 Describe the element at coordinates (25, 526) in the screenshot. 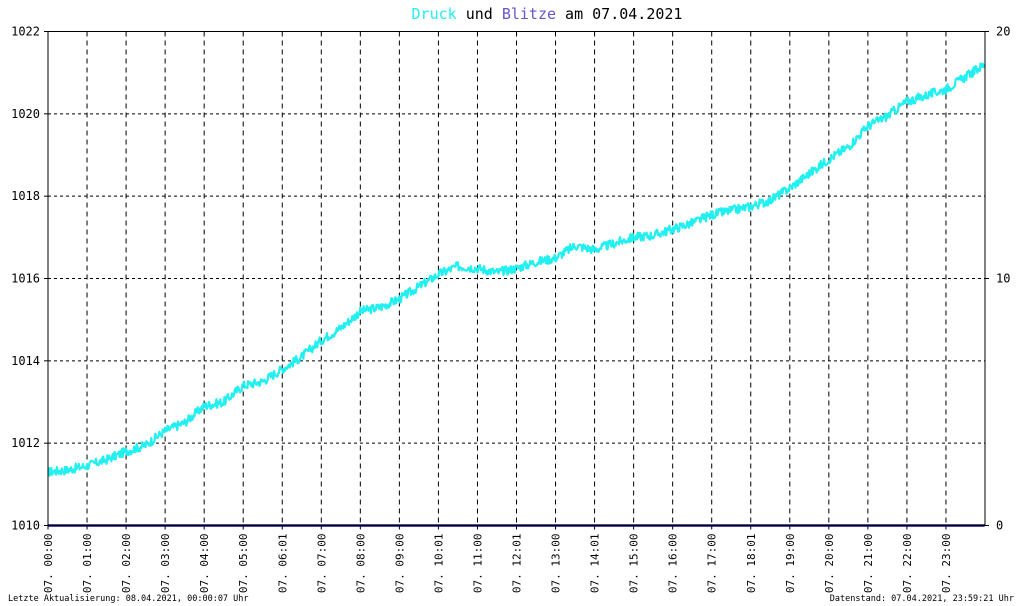

I see `y-left-tick-label: 1010` at that location.